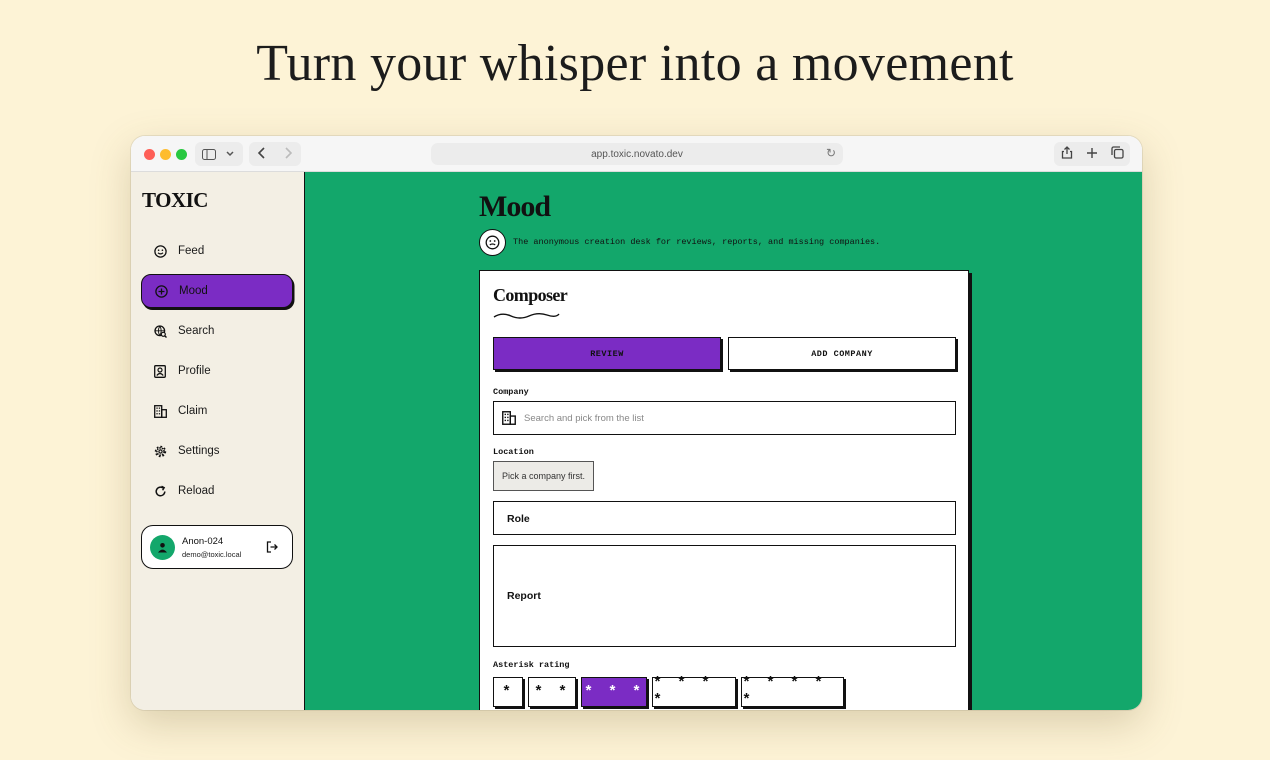  I want to click on reload-icon, so click(160, 491).